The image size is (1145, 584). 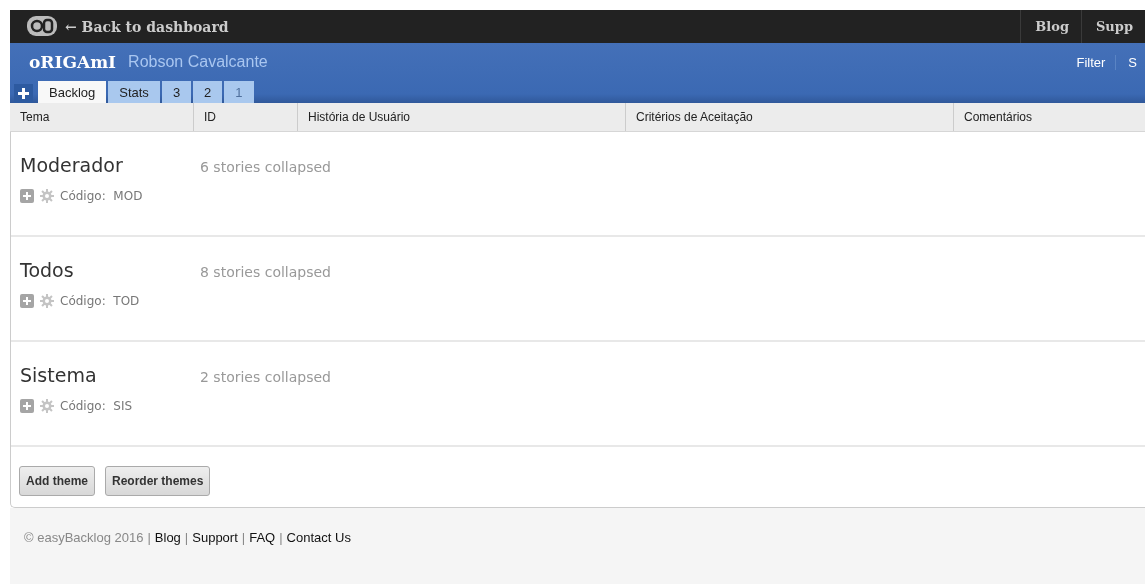 I want to click on theme-code: Código: TOD, so click(x=100, y=301).